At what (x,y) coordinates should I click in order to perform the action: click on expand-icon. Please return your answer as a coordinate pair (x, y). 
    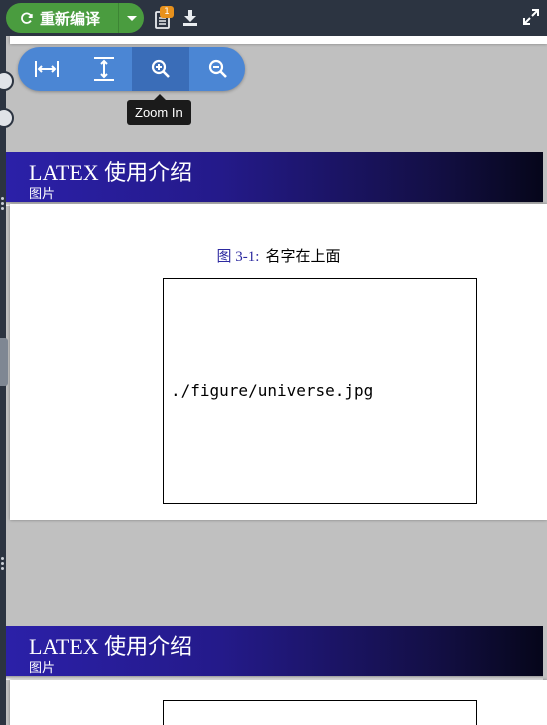
    Looking at the image, I should click on (531, 17).